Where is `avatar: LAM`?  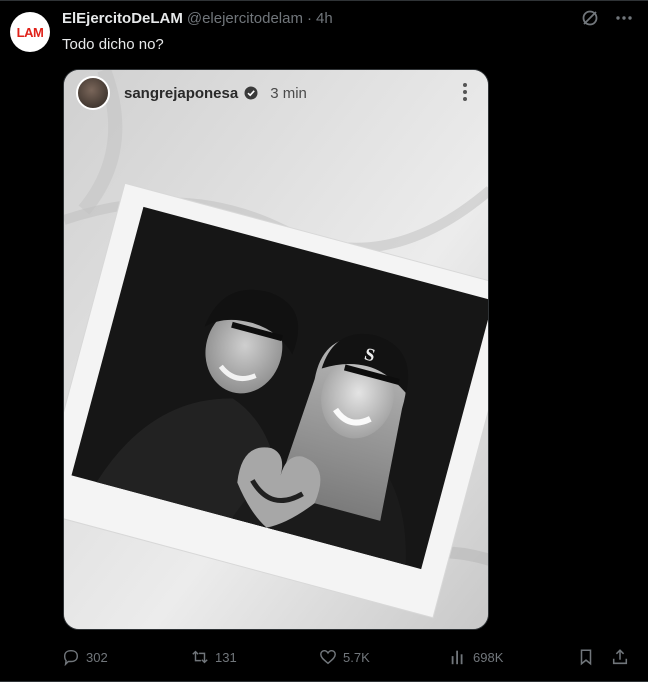 avatar: LAM is located at coordinates (30, 32).